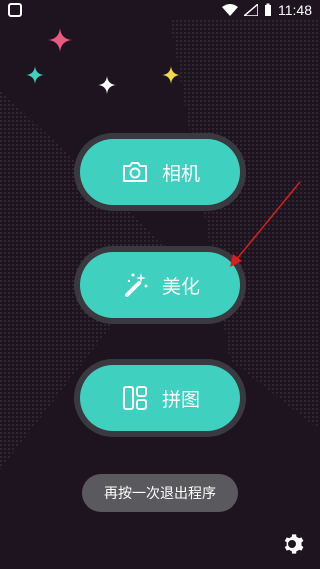 This screenshot has height=569, width=320. Describe the element at coordinates (135, 398) in the screenshot. I see `collage-icon` at that location.